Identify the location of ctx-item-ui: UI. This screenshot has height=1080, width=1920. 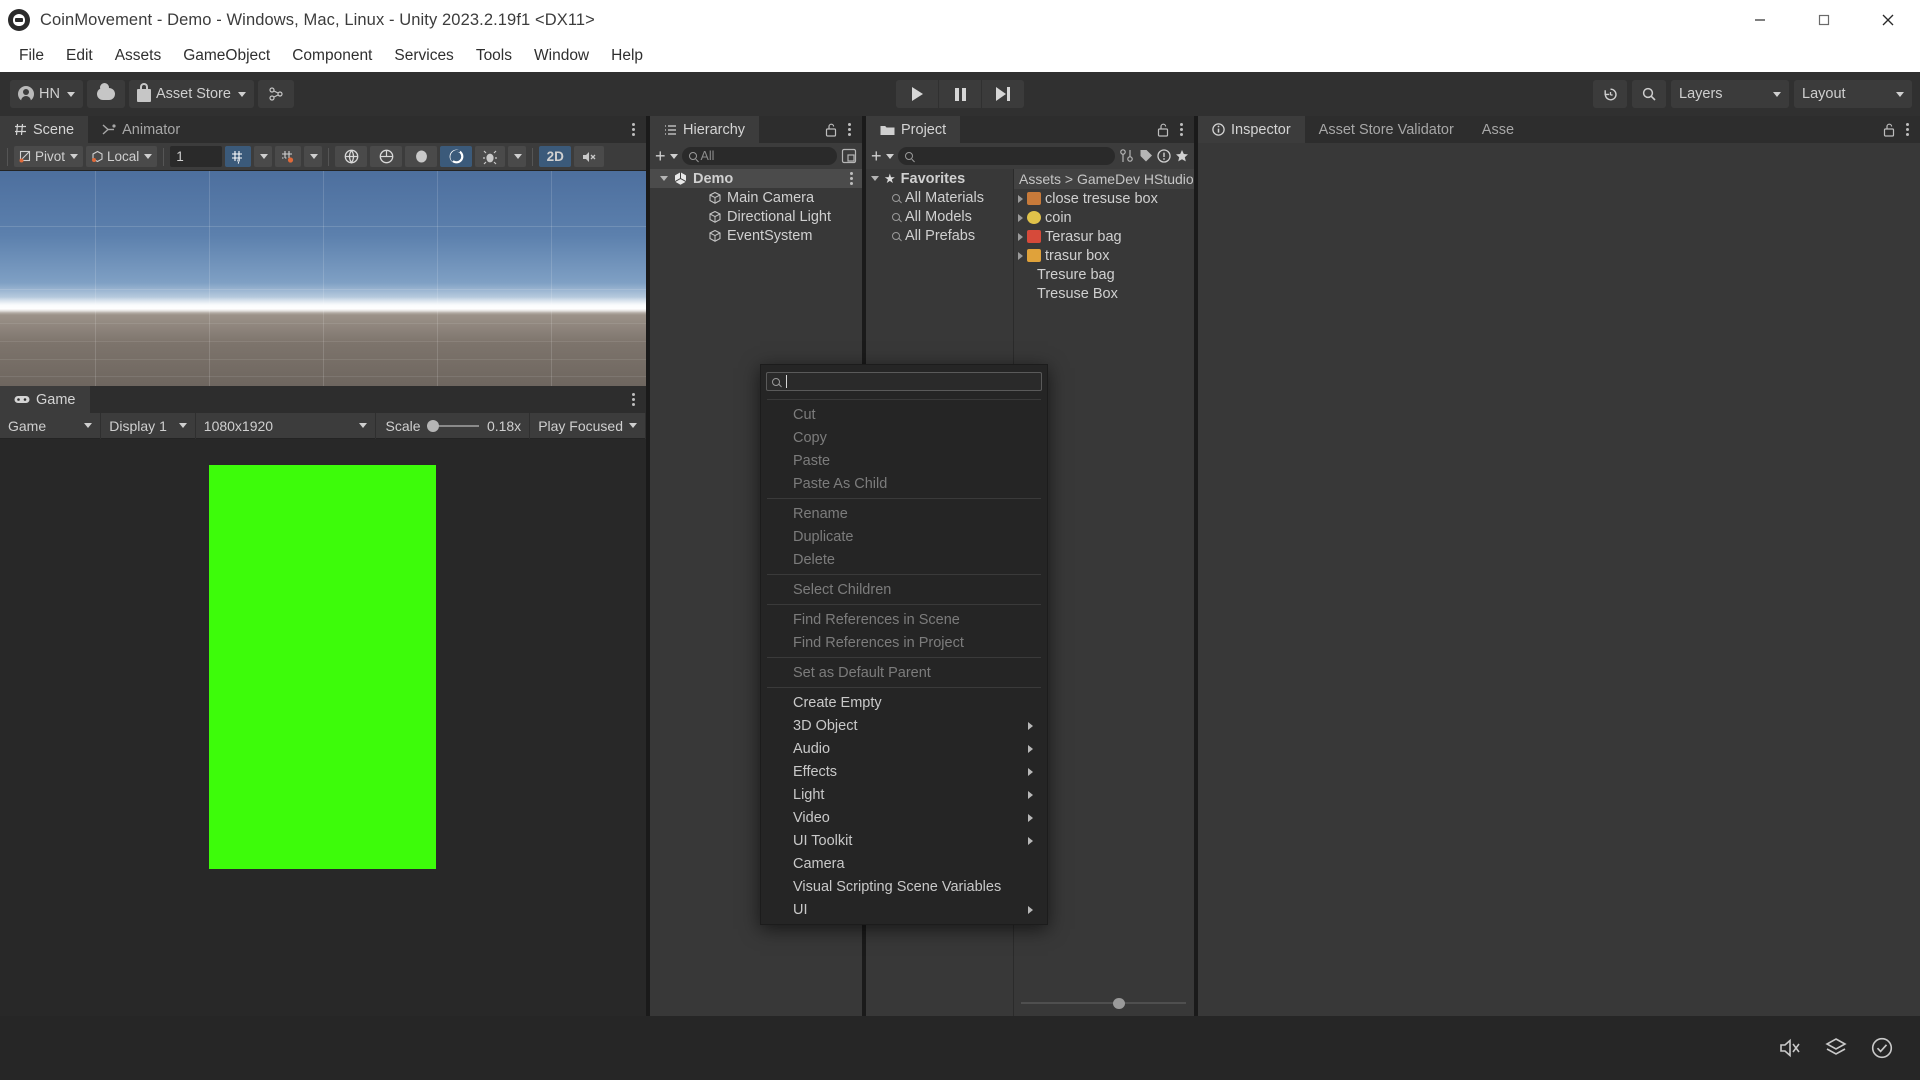
(904, 909).